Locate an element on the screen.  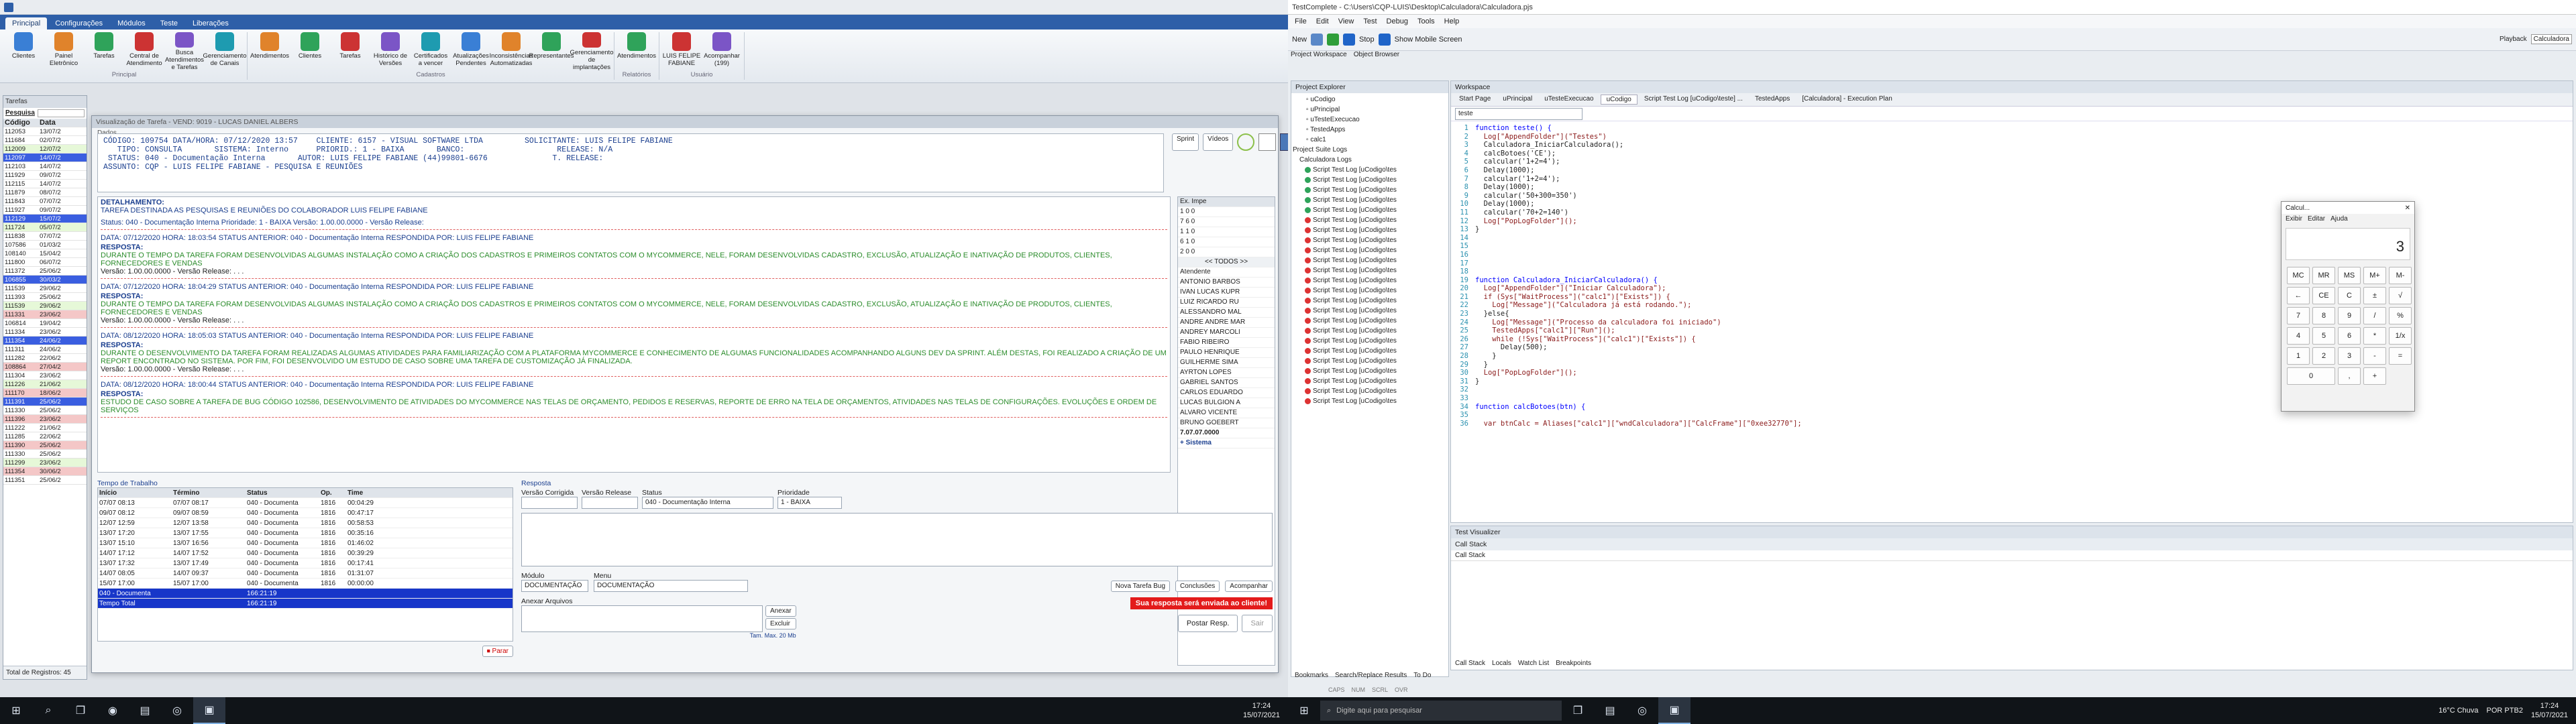
calc-key: 4 is located at coordinates (2298, 336).